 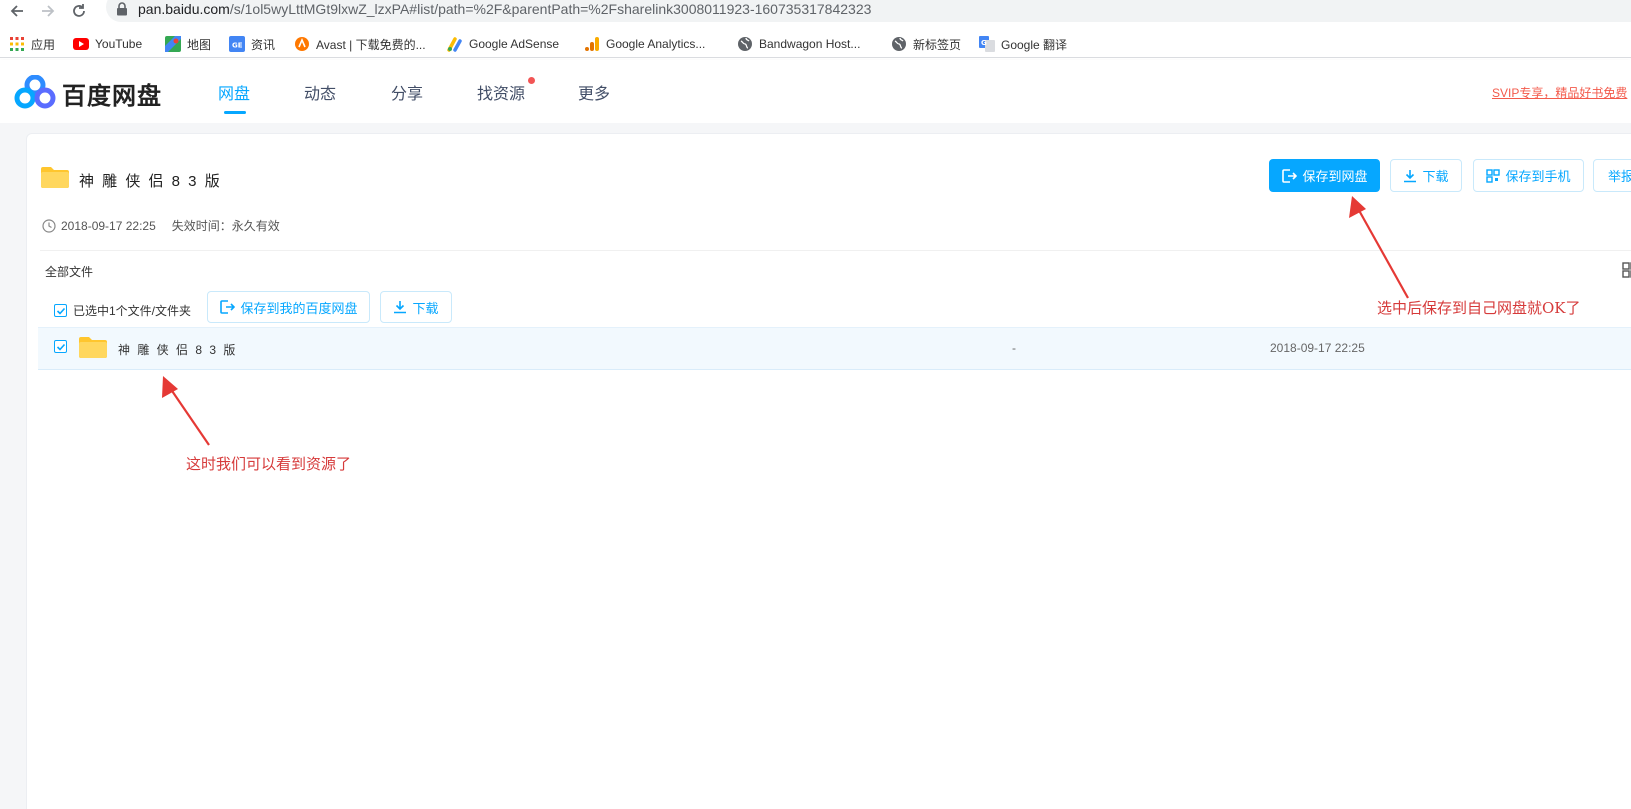 What do you see at coordinates (173, 44) in the screenshot?
I see `maps-icon` at bounding box center [173, 44].